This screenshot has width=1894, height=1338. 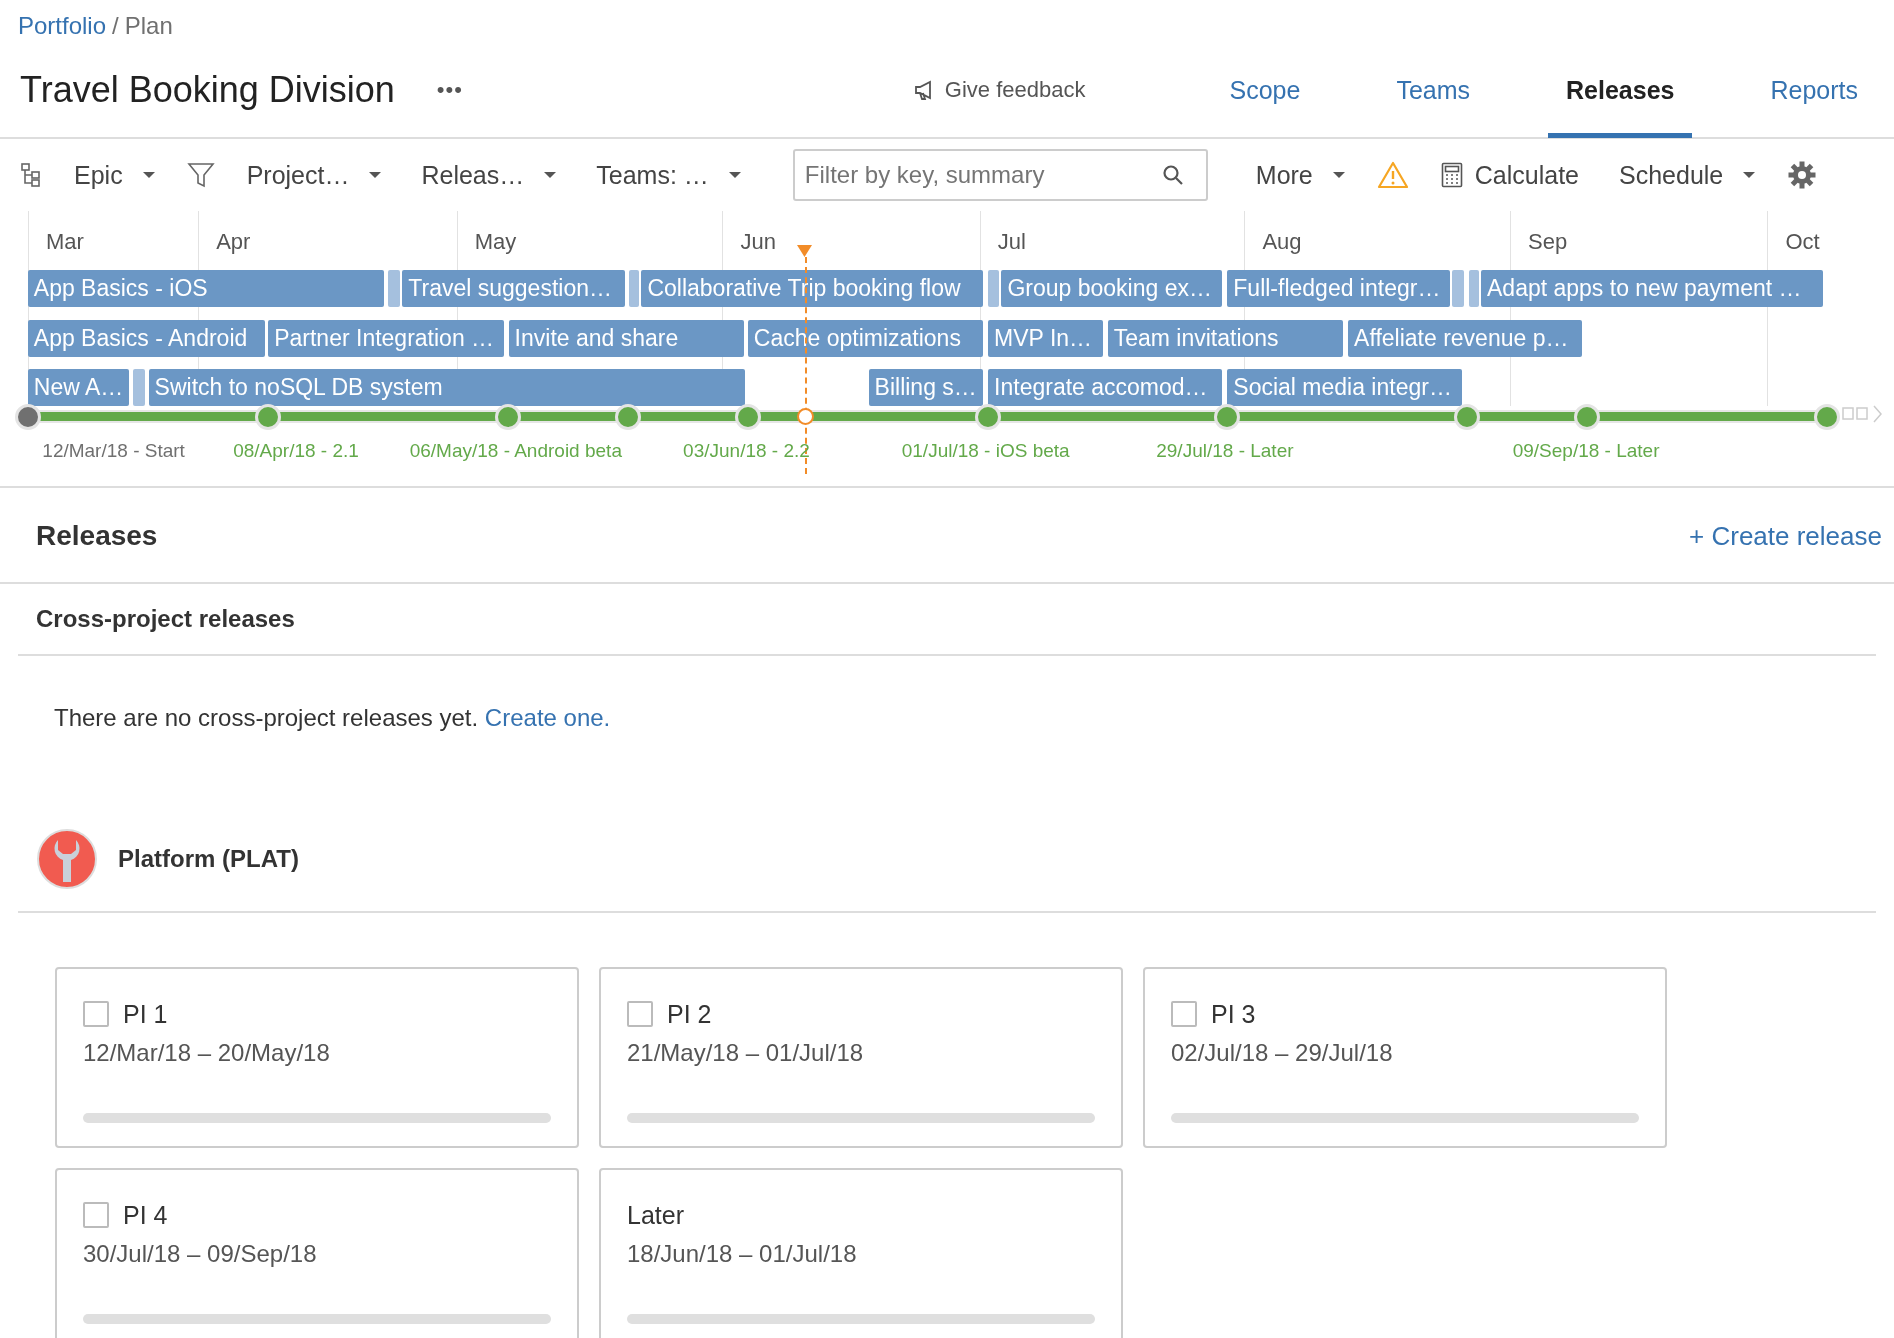 What do you see at coordinates (1548, 242) in the screenshot?
I see `month-label: Sep` at bounding box center [1548, 242].